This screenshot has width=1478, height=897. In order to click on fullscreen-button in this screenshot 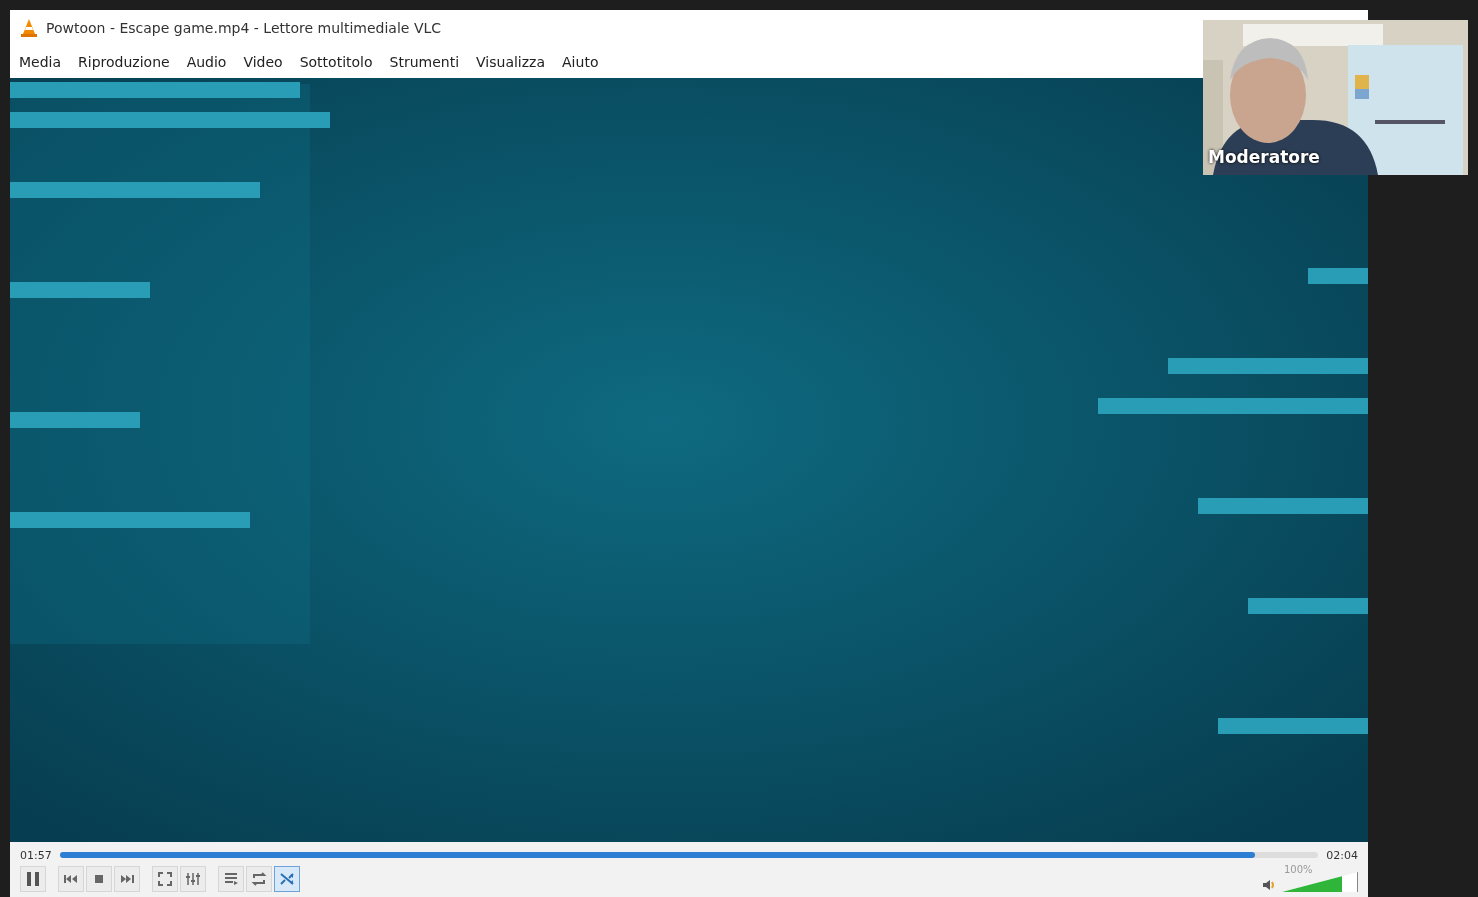, I will do `click(165, 879)`.